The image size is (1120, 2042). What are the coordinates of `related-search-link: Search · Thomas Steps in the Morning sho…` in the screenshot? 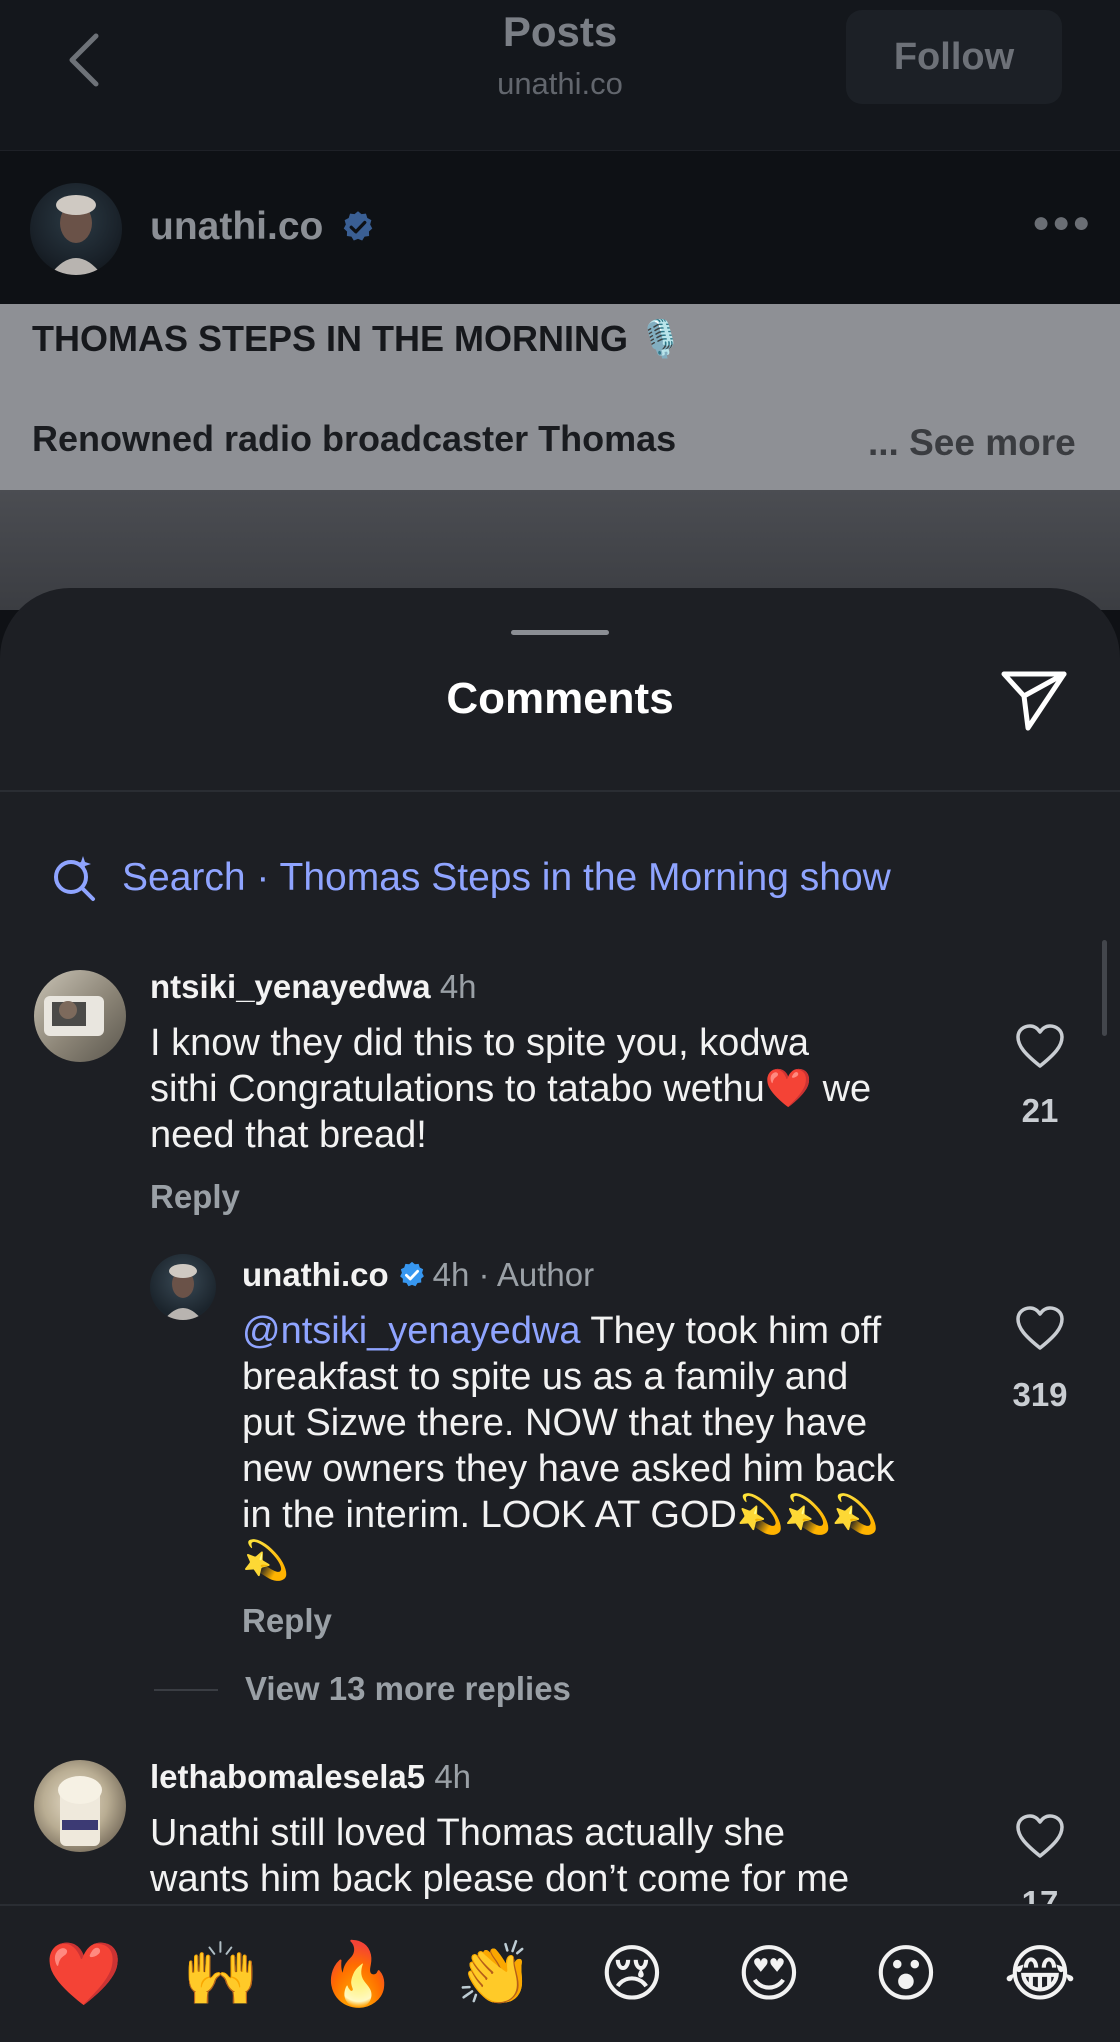 It's located at (470, 878).